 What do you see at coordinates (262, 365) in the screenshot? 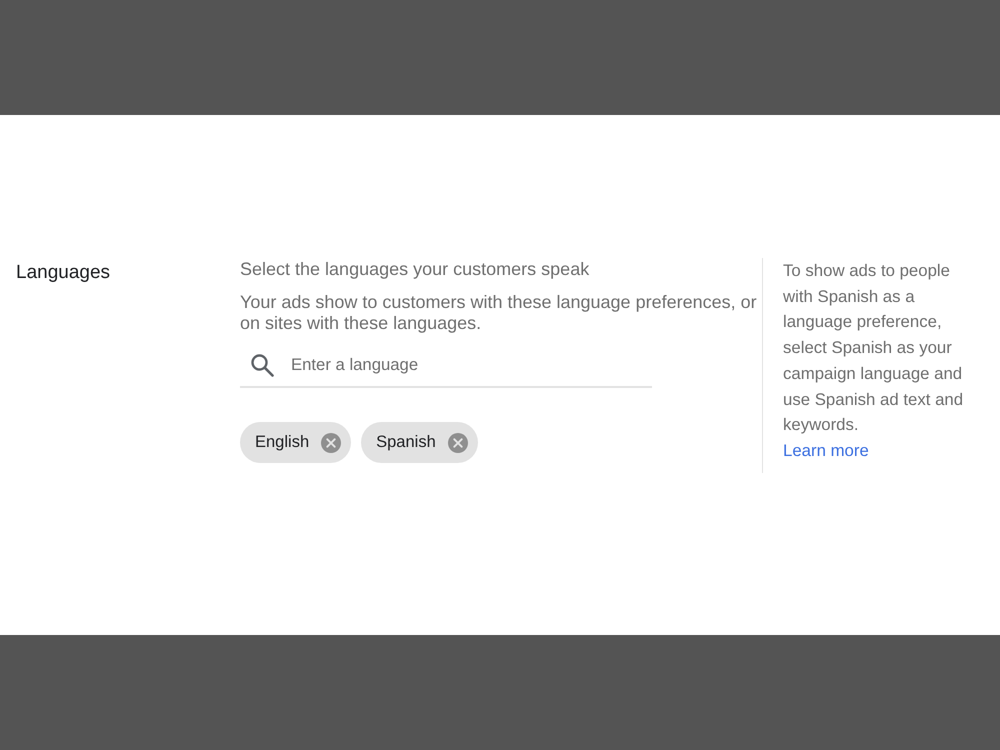
I see `search-icon` at bounding box center [262, 365].